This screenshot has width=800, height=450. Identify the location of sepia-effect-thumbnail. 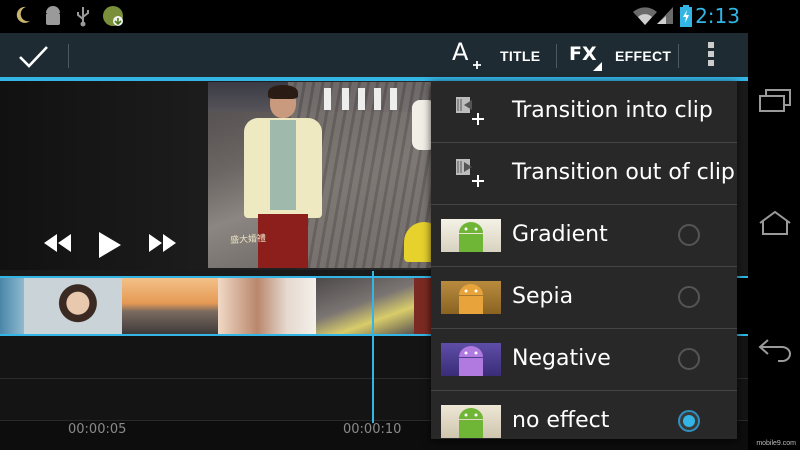
(471, 297).